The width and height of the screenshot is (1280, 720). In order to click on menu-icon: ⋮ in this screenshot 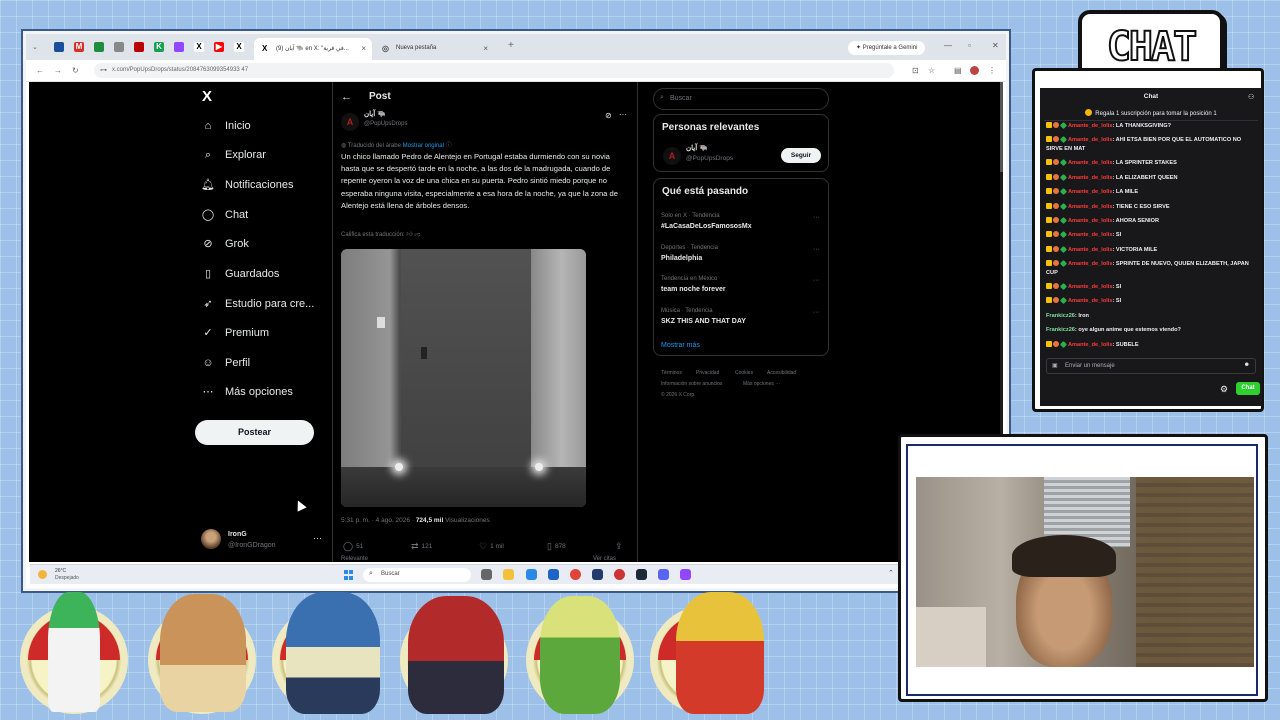, I will do `click(992, 70)`.